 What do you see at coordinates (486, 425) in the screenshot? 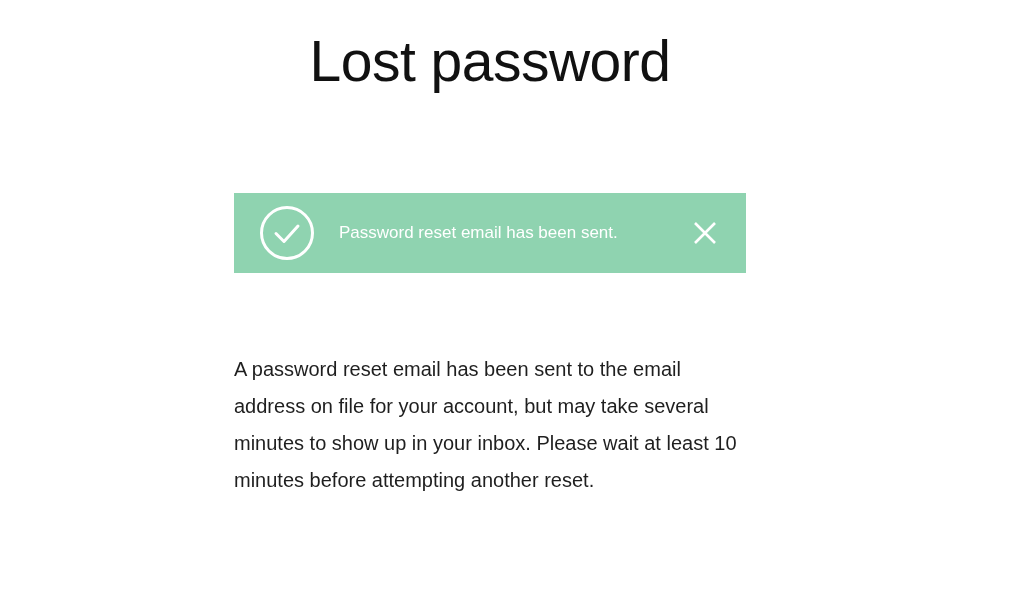
I see `info-paragraph: A password reset email has been sent to the email address on file for your account, but may take several minutes to show up in your inbox. Please wait at least 10 minutes before attempting another reset.` at bounding box center [486, 425].